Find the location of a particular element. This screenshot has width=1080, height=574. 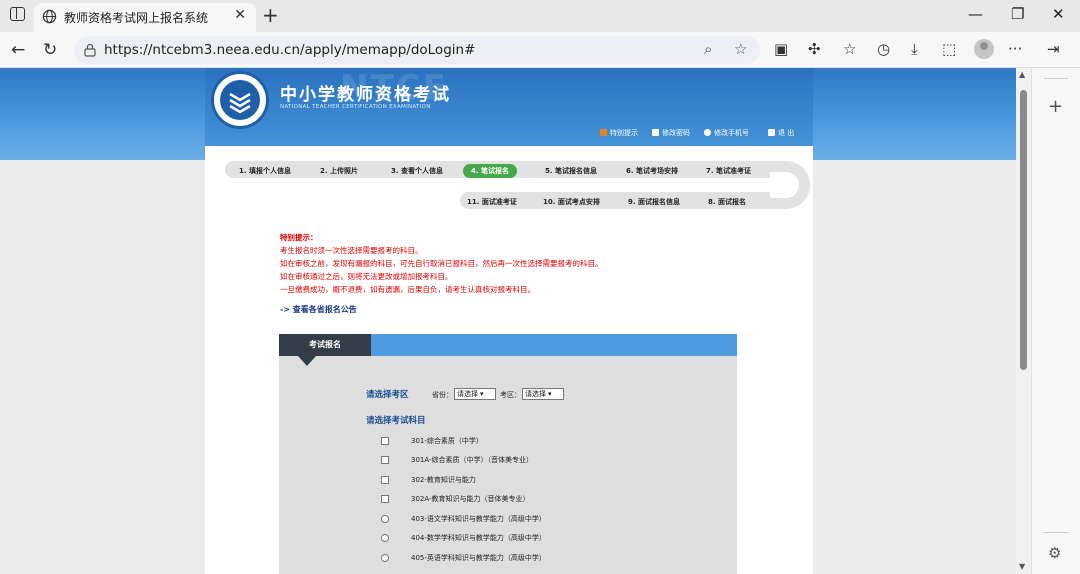

change-phone-link: 修改手机号 is located at coordinates (726, 133).